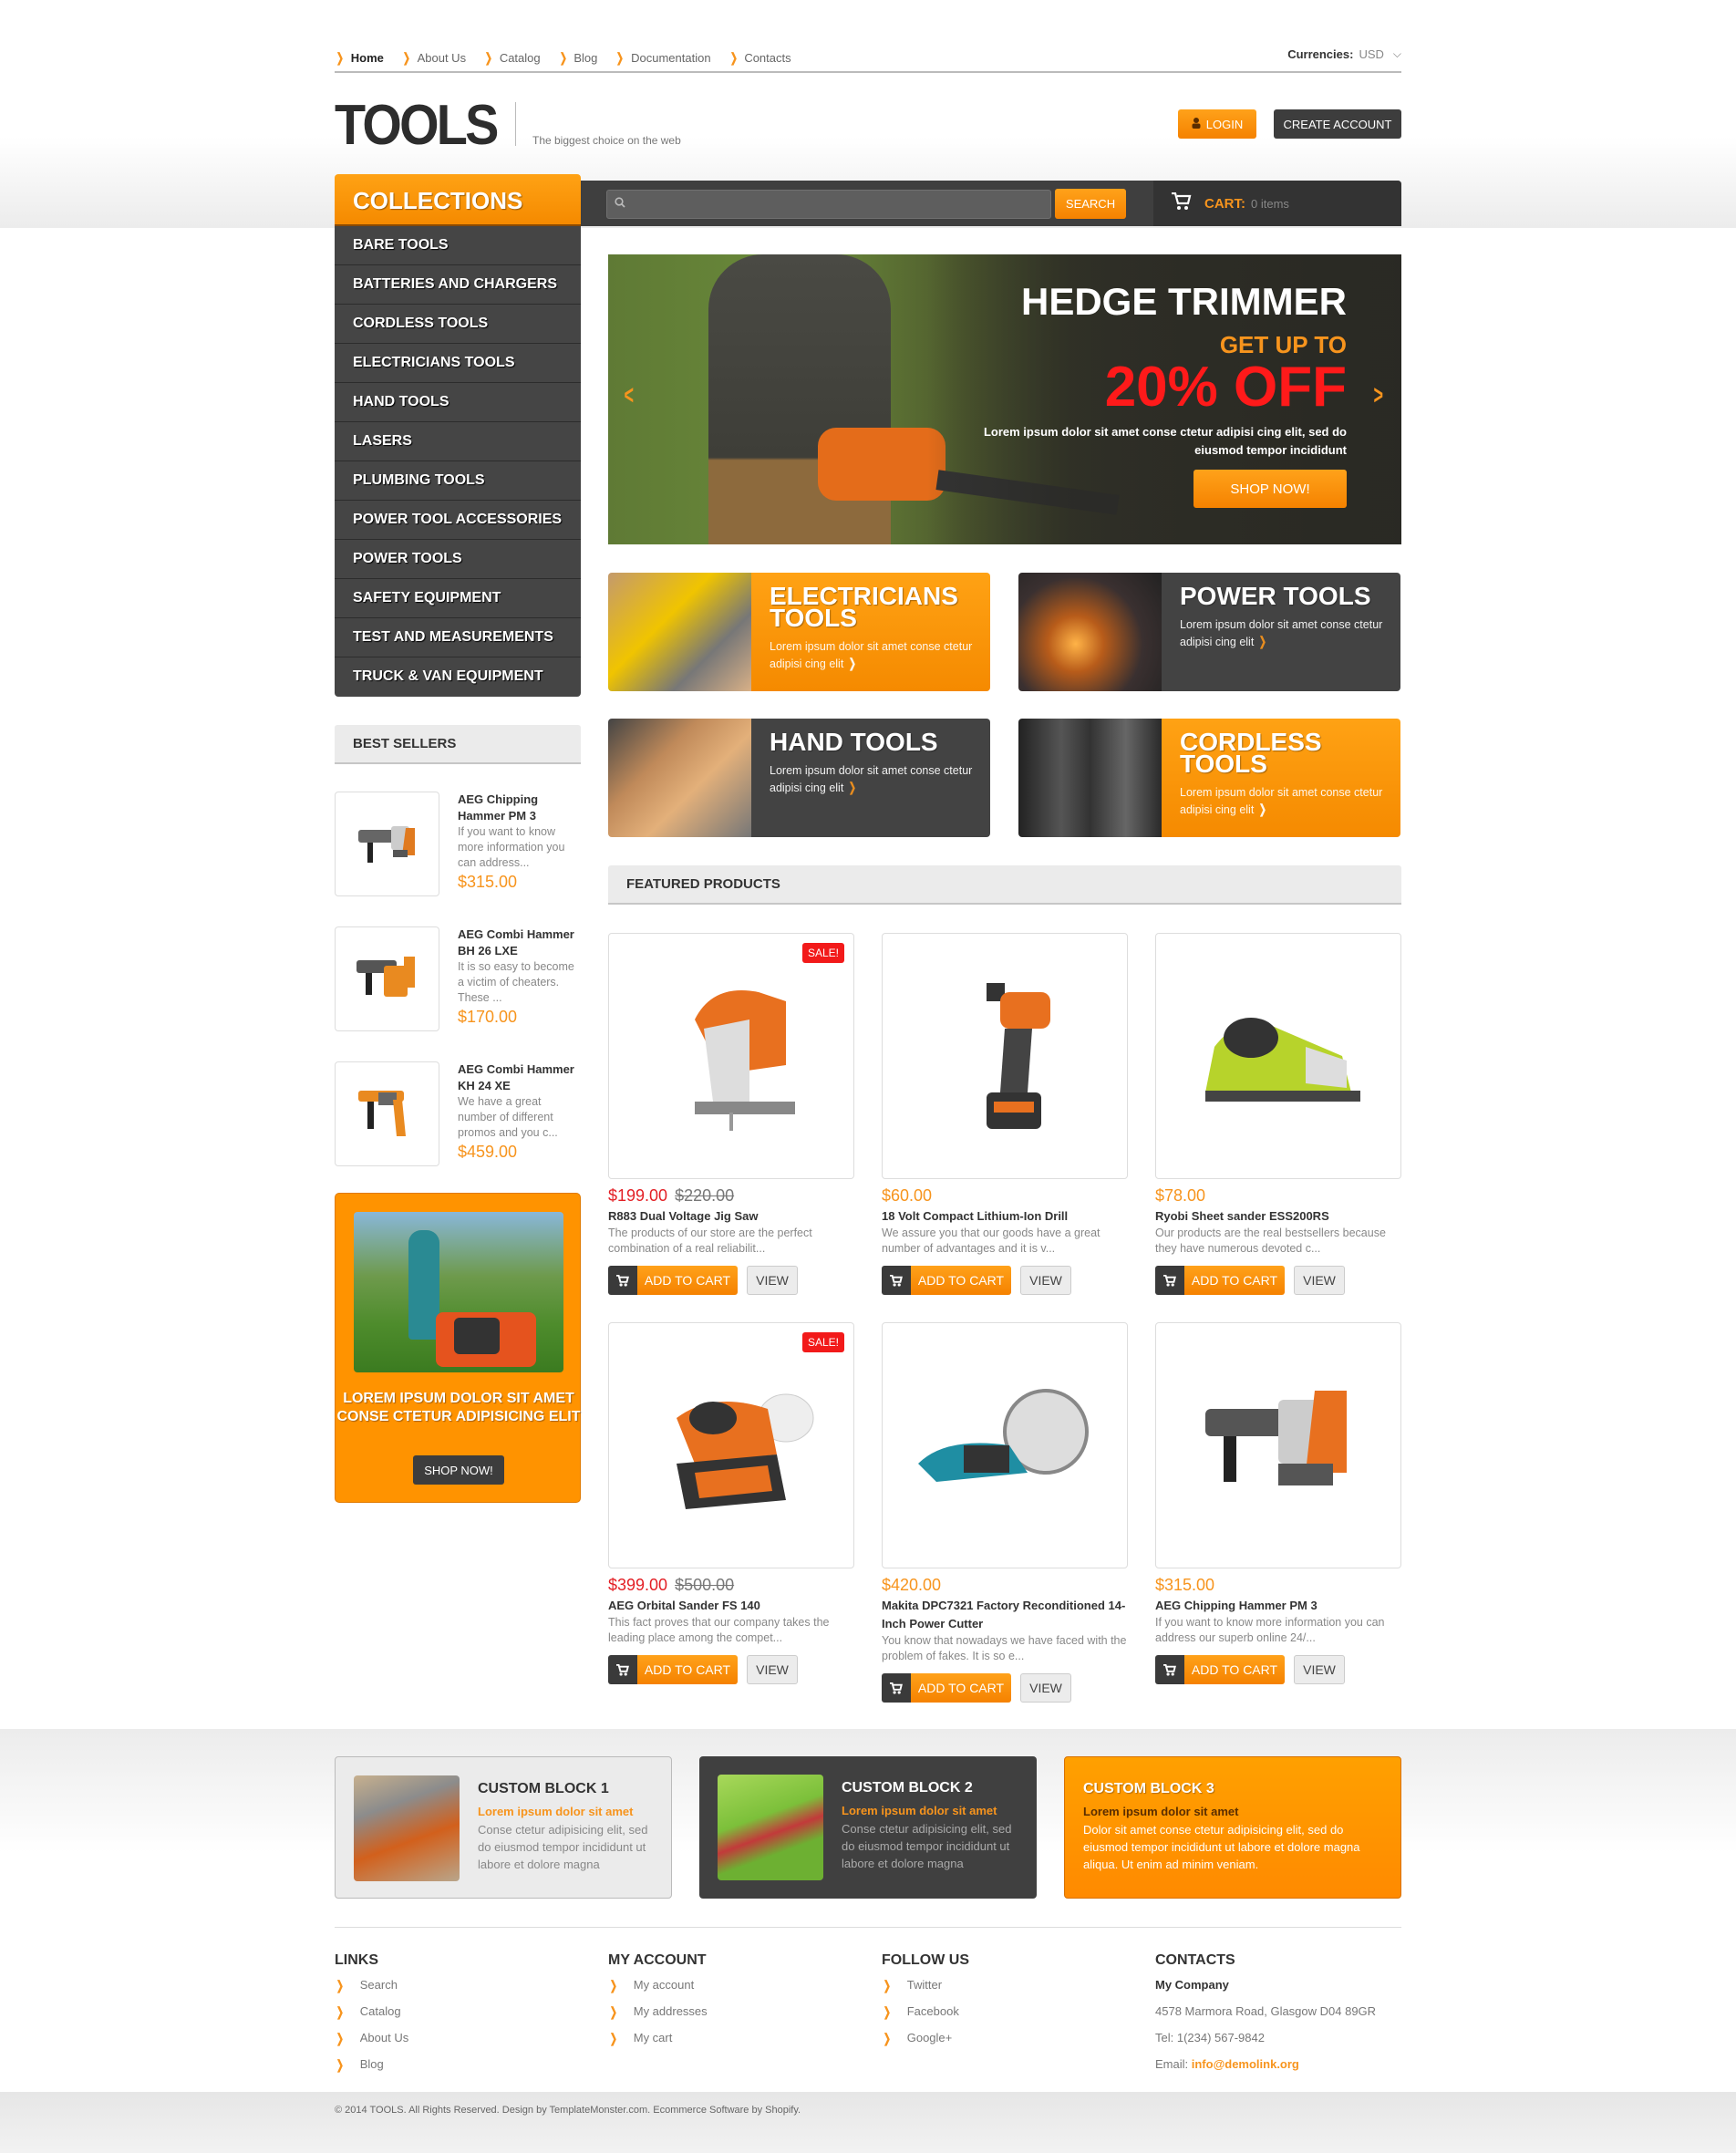 The height and width of the screenshot is (2153, 1736). I want to click on collection-item: POWER TOOL ACCESSORIES, so click(458, 520).